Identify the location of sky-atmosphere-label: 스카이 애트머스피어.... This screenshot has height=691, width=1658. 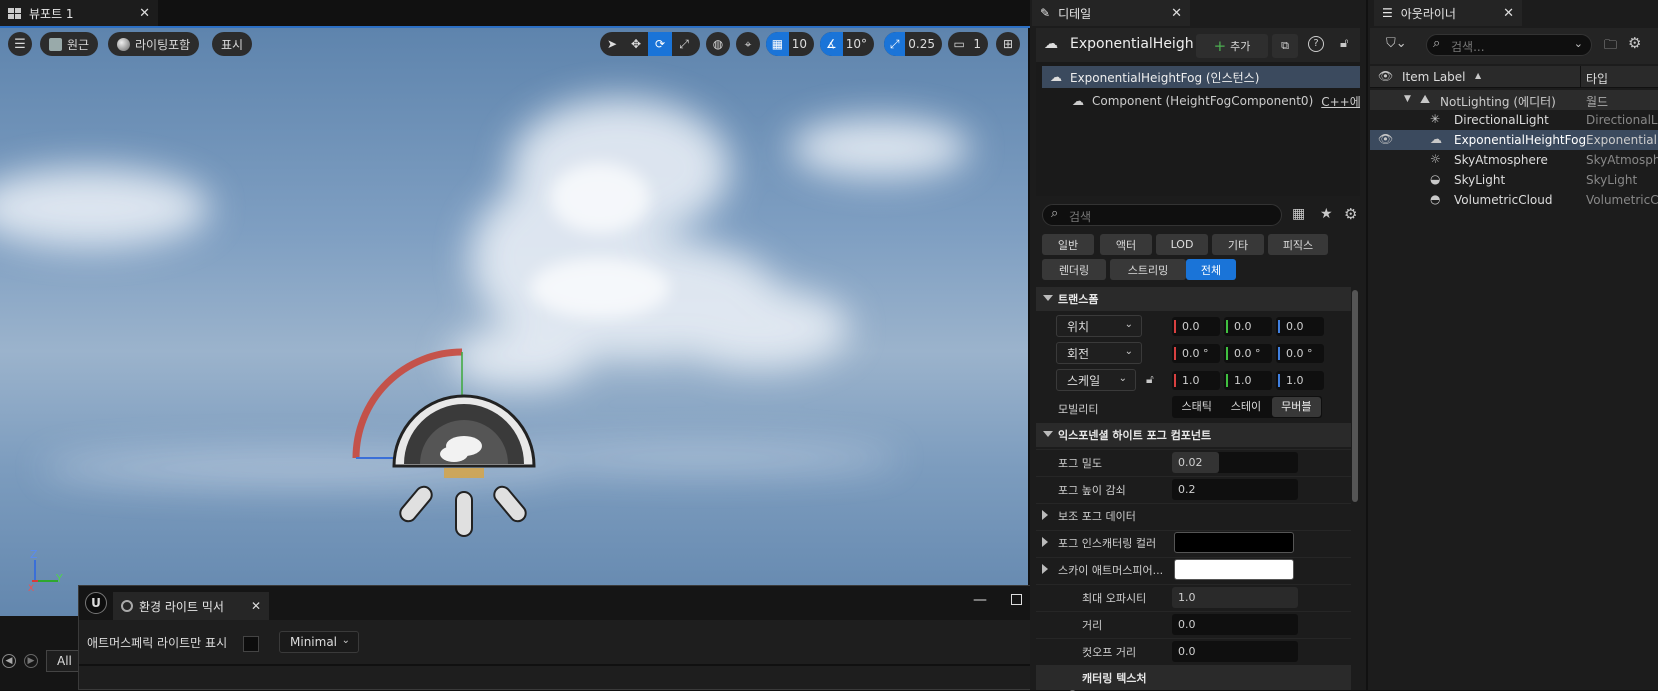
(1110, 570).